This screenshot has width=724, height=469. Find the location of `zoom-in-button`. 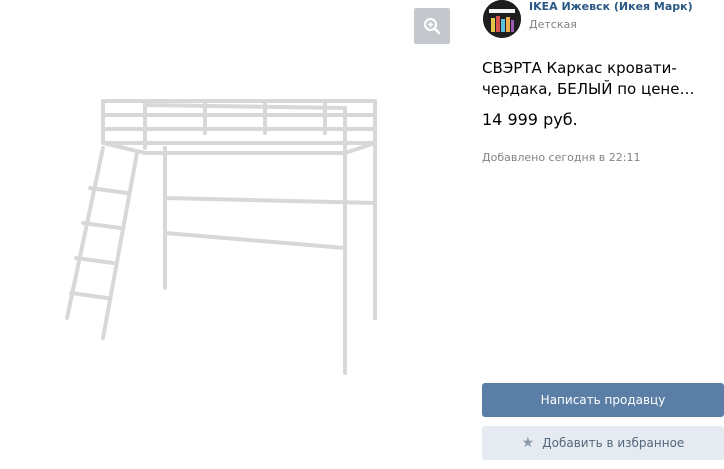

zoom-in-button is located at coordinates (432, 26).